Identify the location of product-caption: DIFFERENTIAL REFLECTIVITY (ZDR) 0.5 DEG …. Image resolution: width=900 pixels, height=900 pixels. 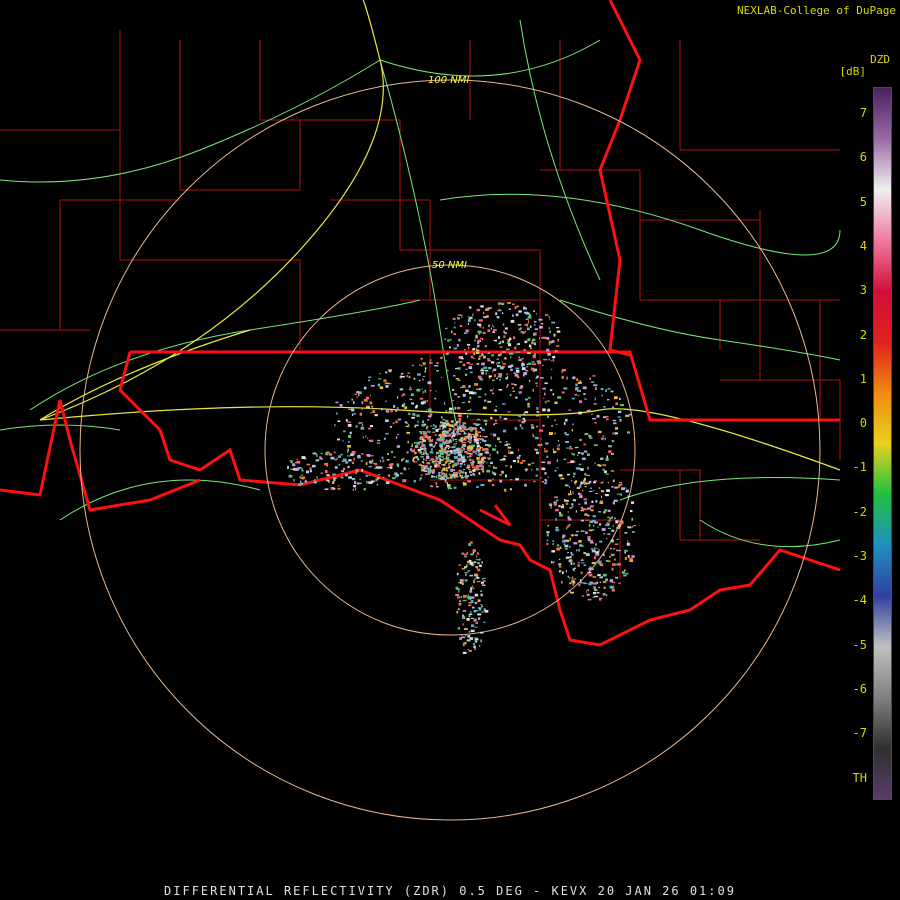
(450, 891).